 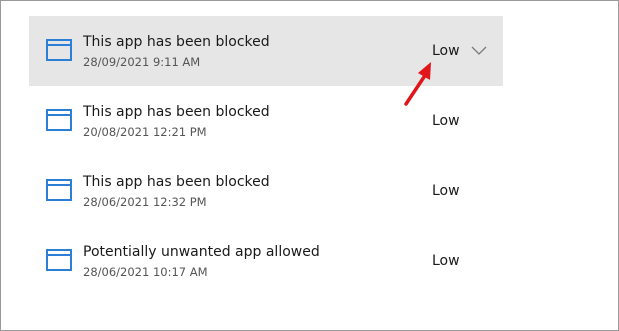 I want to click on item-timestamp: 28/06/2021 10:17 AM, so click(x=145, y=272).